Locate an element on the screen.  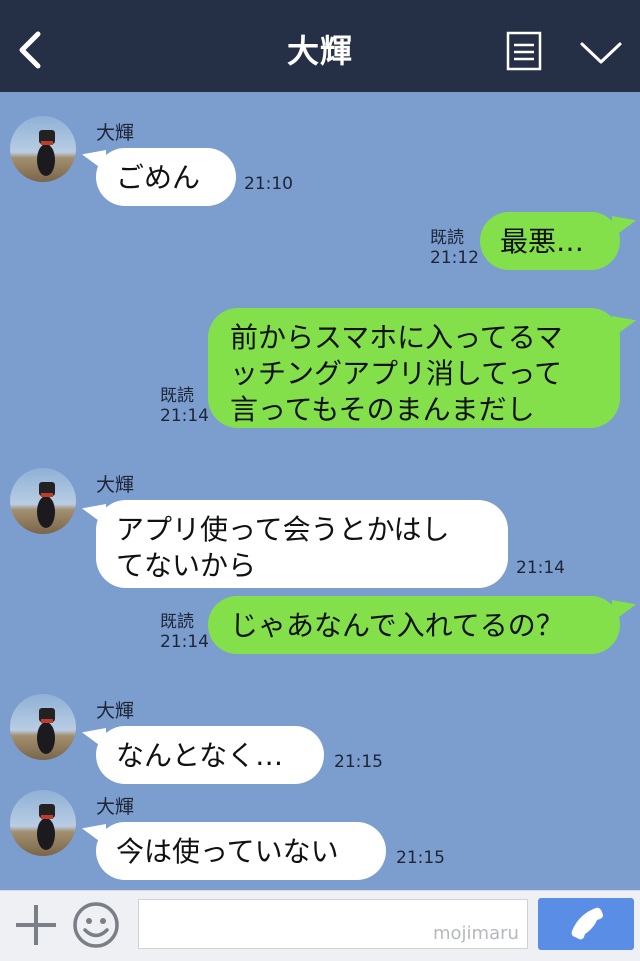
plus-icon is located at coordinates (36, 925).